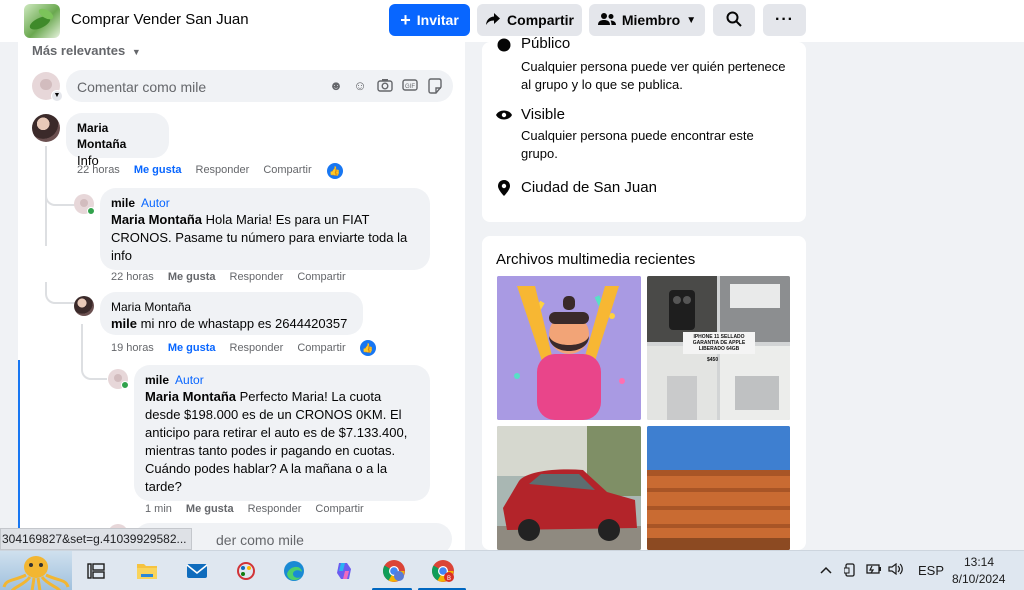 The image size is (1024, 590). I want to click on comment-actions: 1 min Me gusta Responder Compartir, so click(261, 509).